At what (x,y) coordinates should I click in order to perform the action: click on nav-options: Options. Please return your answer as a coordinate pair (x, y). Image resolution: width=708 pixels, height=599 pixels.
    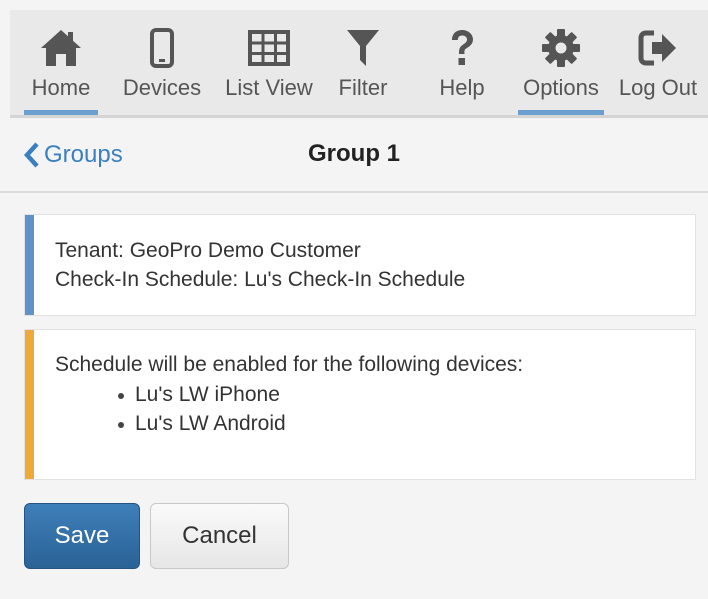
    Looking at the image, I should click on (561, 62).